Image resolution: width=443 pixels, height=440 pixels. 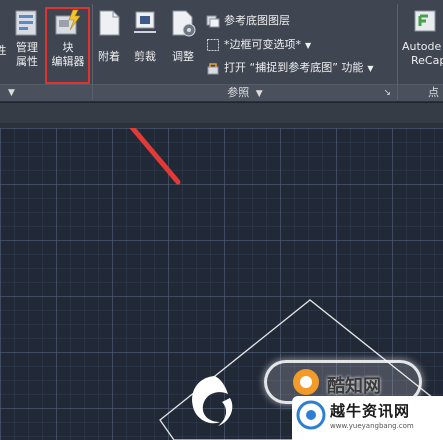 What do you see at coordinates (212, 401) in the screenshot?
I see `swirl-logo-icon` at bounding box center [212, 401].